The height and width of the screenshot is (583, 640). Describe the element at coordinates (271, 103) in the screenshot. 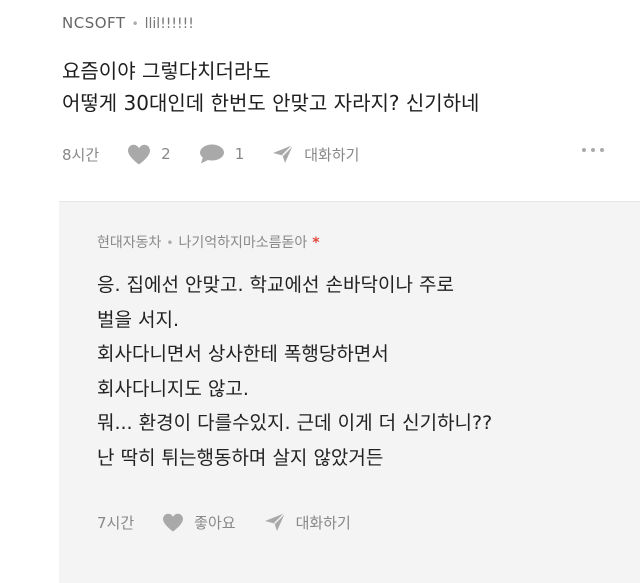

I see `post-line: 어떻게 30대인데 한번도 안맞고 자라지? 신기하네` at that location.